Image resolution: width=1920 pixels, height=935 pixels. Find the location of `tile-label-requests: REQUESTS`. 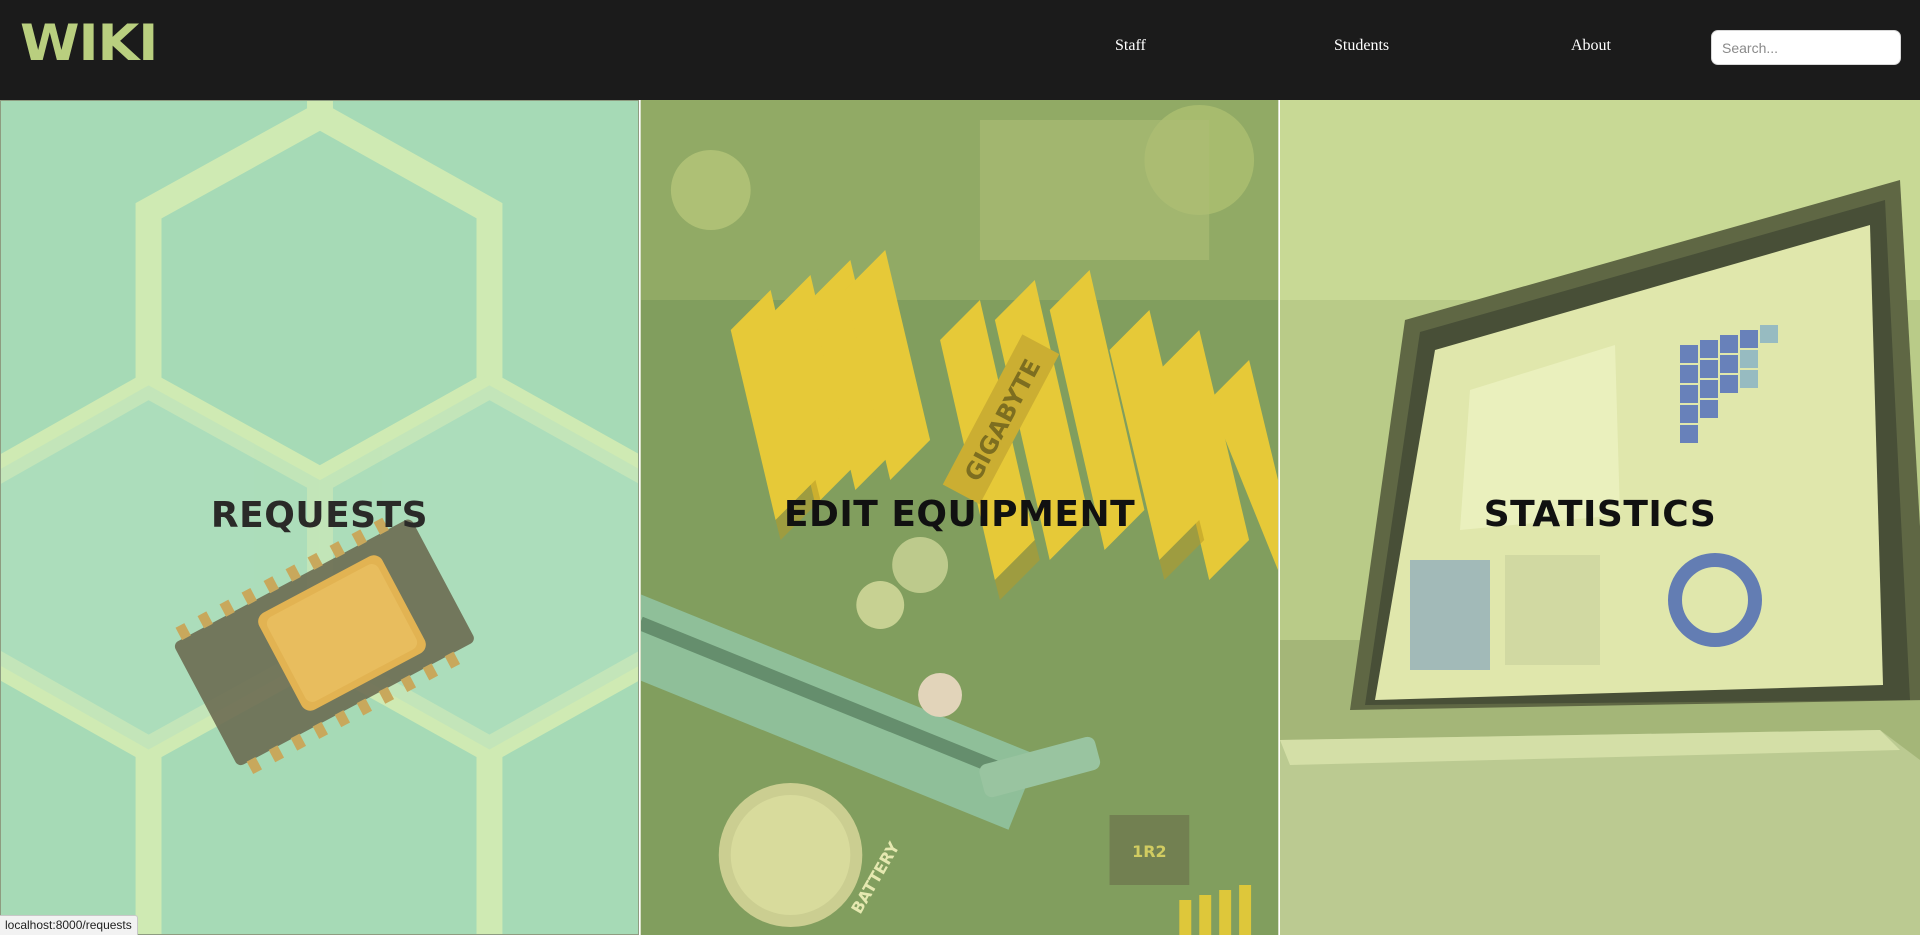

tile-label-requests: REQUESTS is located at coordinates (319, 515).